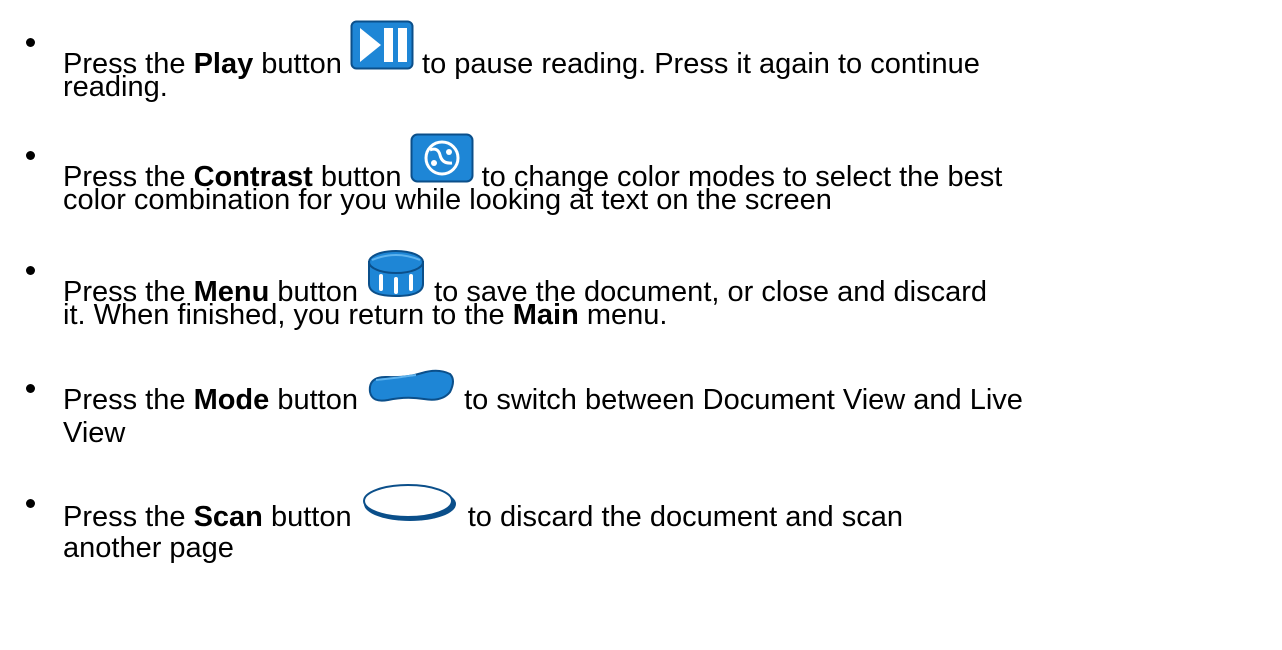 This screenshot has width=1282, height=650. I want to click on item-text-line2: it. When finished, you return to the, so click(288, 315).